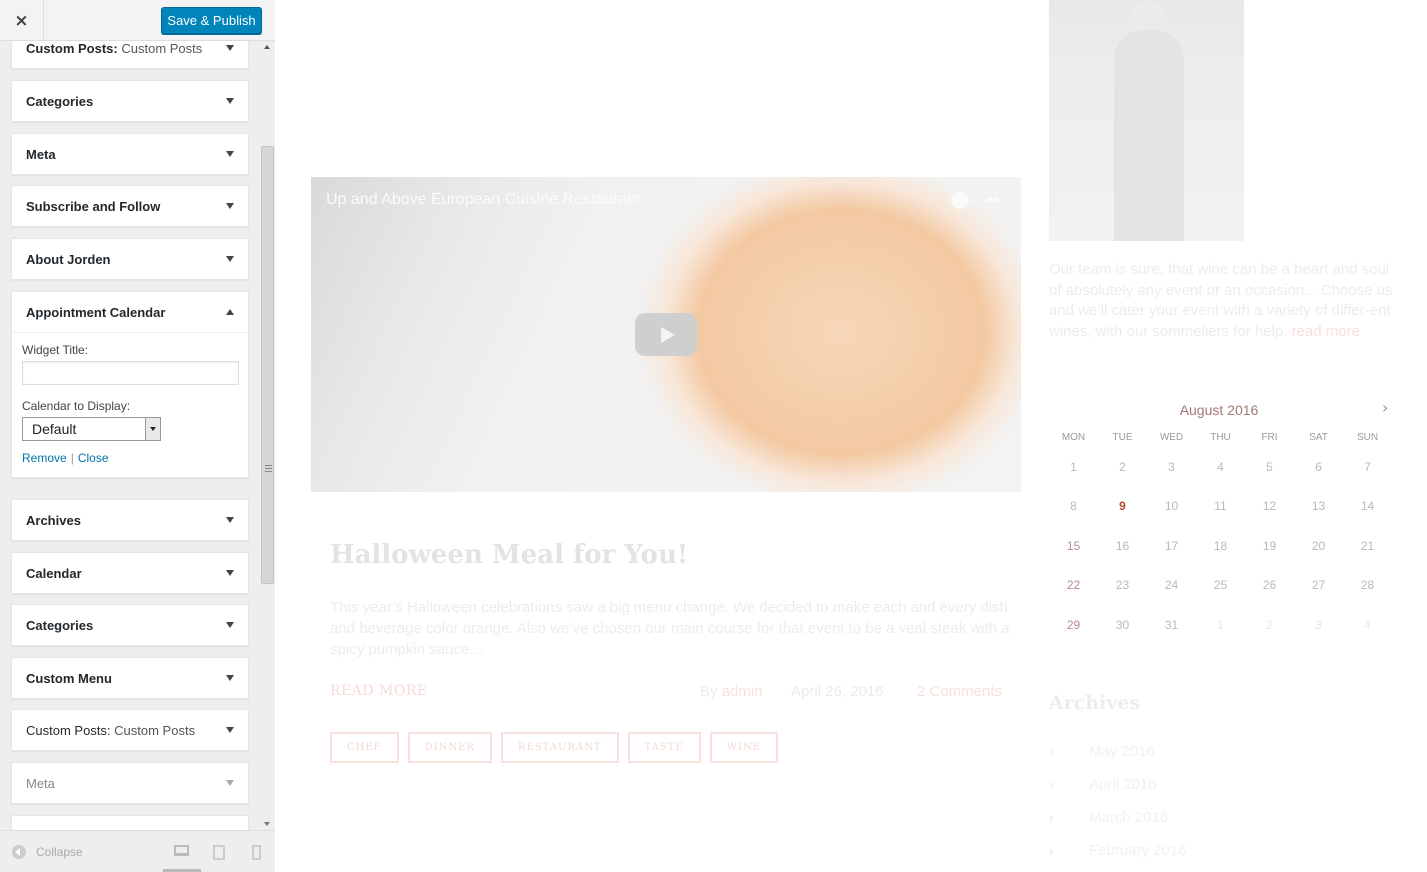 Image resolution: width=1427 pixels, height=872 pixels. I want to click on post-read-more-link: READ MORE, so click(379, 691).